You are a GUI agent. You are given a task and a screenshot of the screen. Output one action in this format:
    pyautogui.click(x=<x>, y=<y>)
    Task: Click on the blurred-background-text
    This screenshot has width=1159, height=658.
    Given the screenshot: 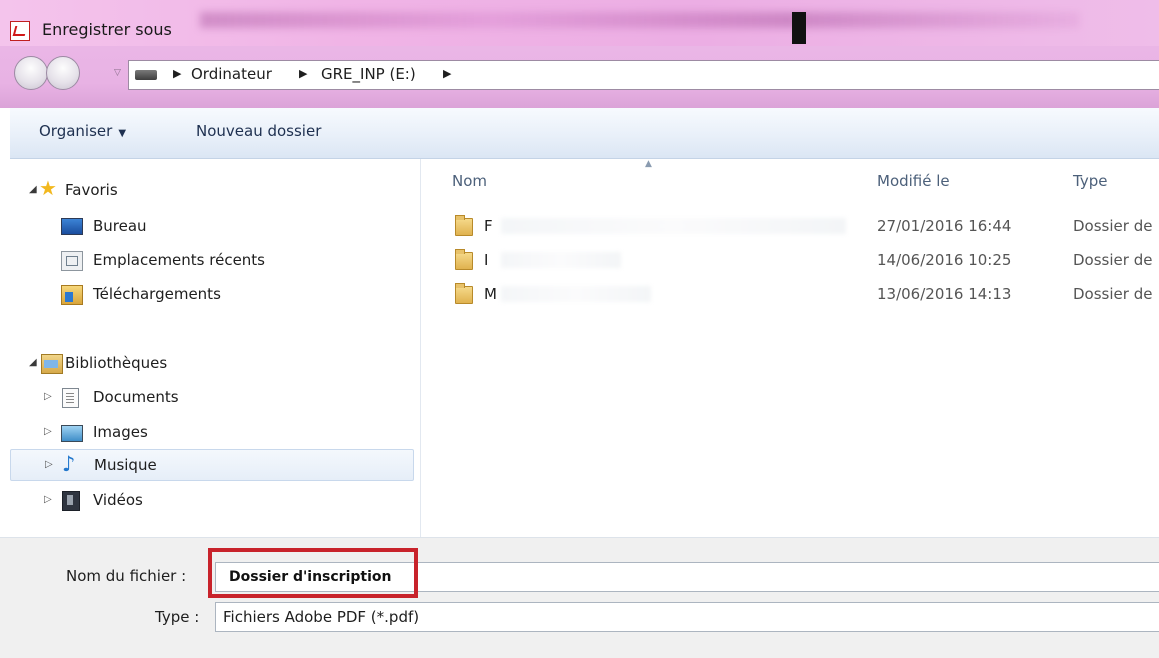 What is the action you would take?
    pyautogui.click(x=640, y=20)
    